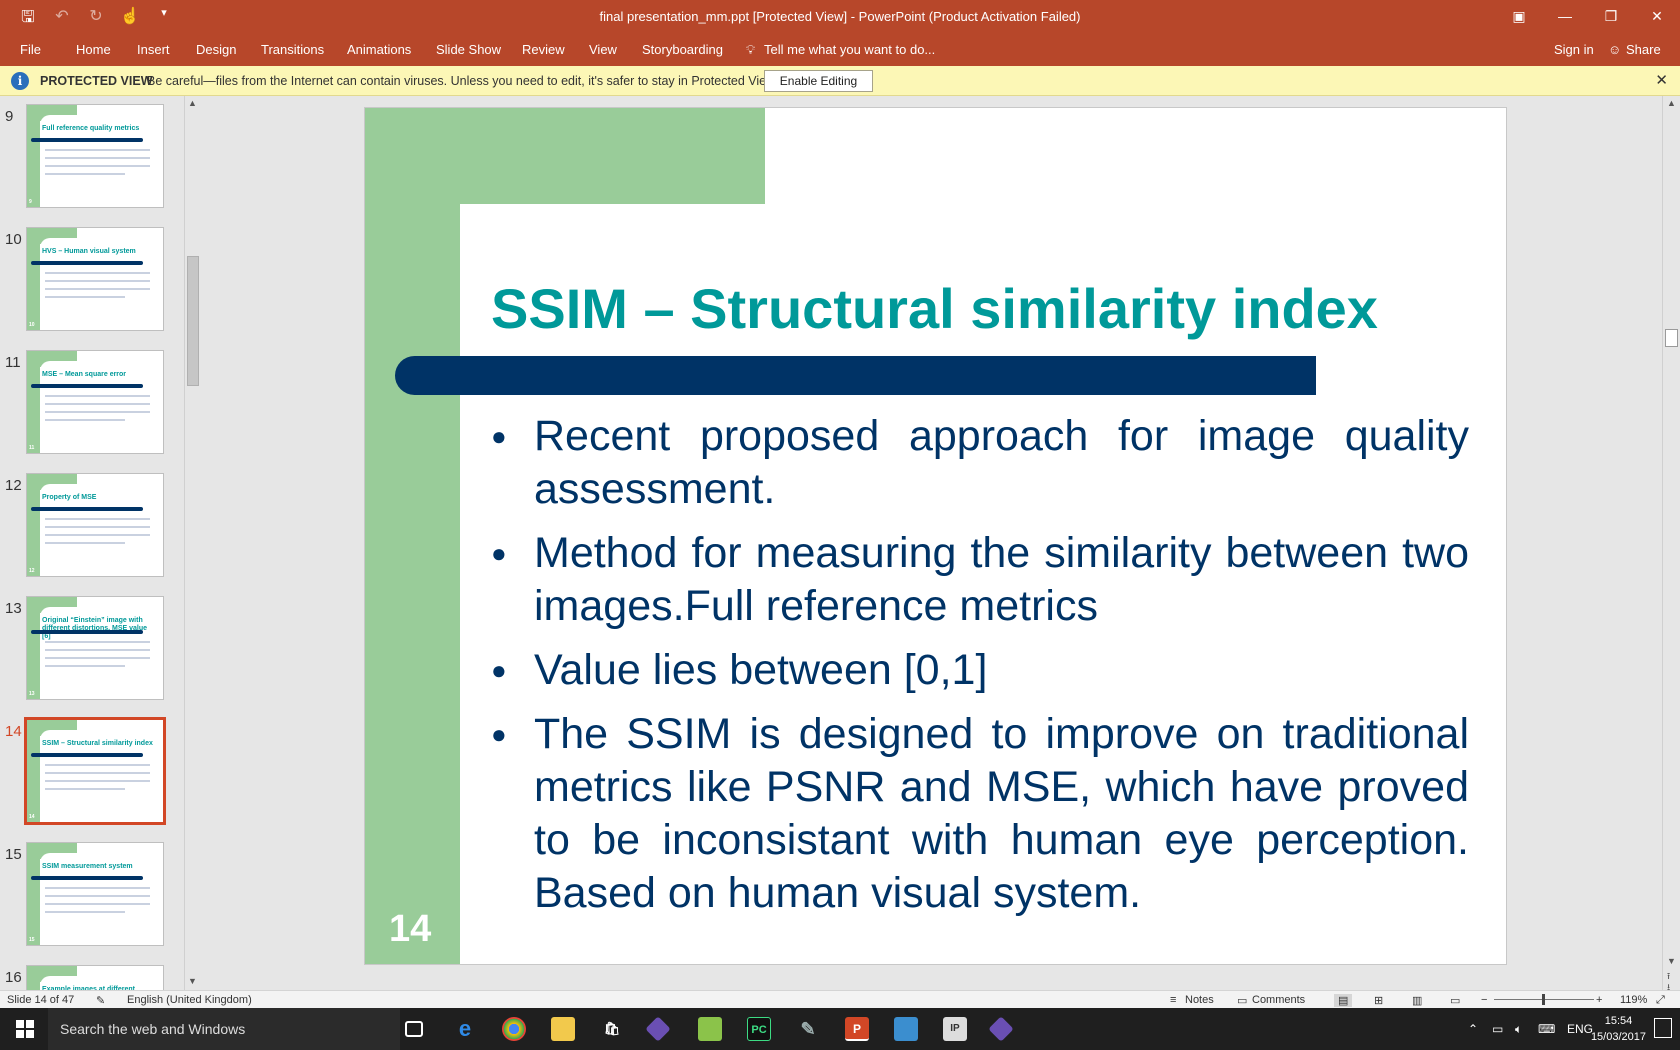 This screenshot has width=1680, height=1050. Describe the element at coordinates (193, 321) in the screenshot. I see `thumbnails-scroll-thumb` at that location.